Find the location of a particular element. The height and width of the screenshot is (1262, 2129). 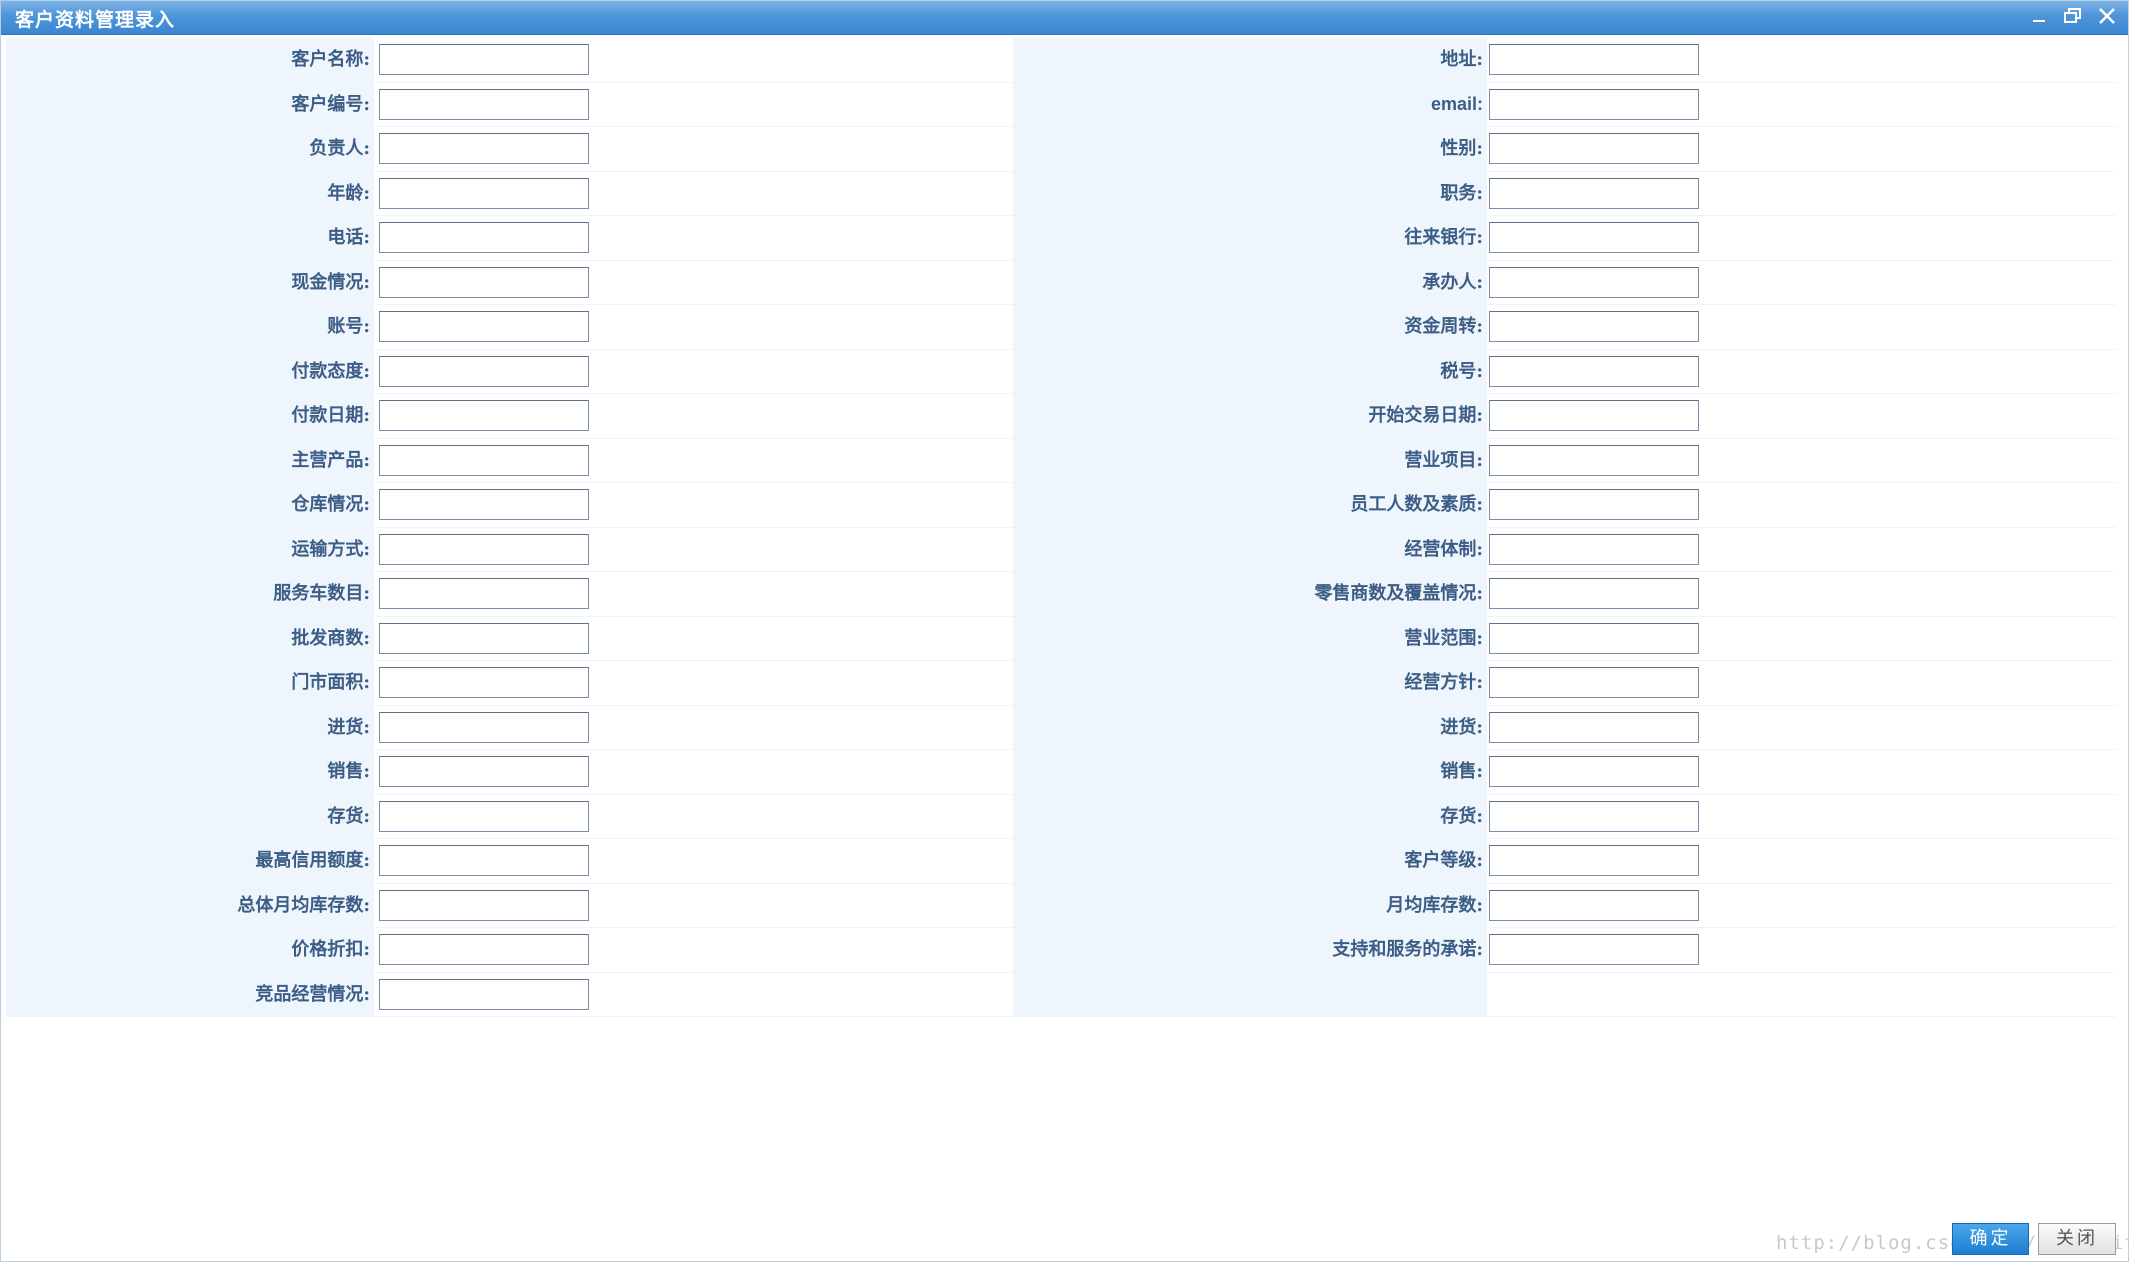

restore-icon is located at coordinates (2073, 16).